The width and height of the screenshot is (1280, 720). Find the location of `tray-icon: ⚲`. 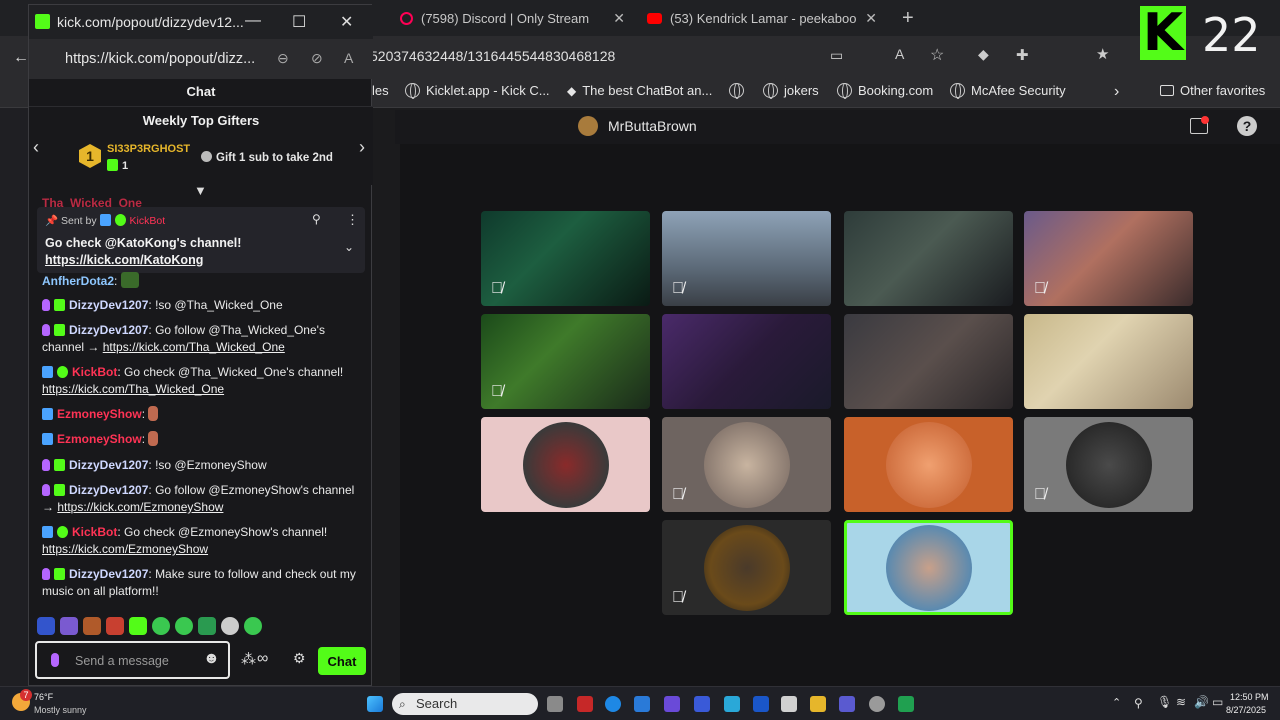

tray-icon: ⚲ is located at coordinates (1138, 703).